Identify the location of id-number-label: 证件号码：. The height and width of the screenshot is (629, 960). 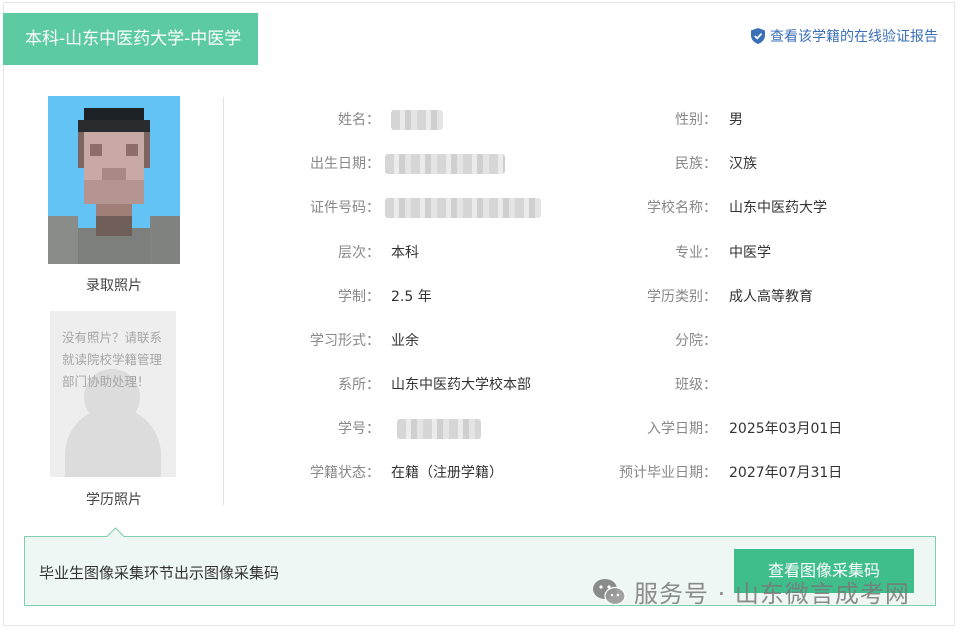
(345, 208).